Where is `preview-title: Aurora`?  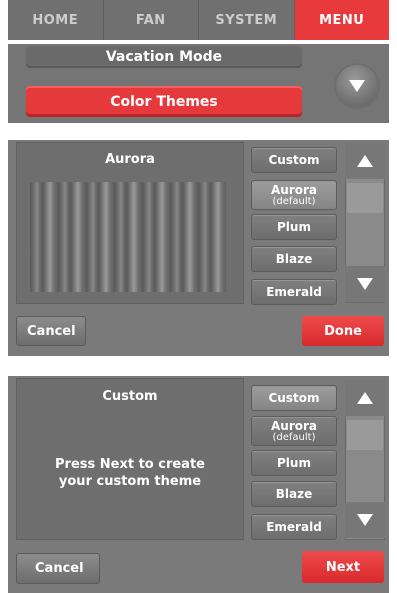
preview-title: Aurora is located at coordinates (130, 159).